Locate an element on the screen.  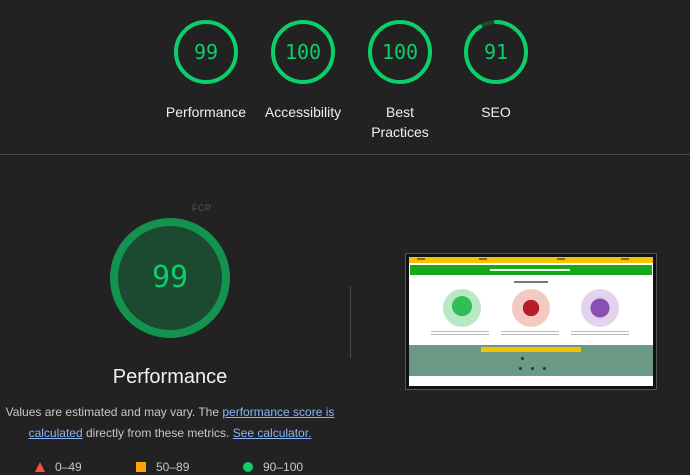
performance-title: Performance is located at coordinates (170, 377).